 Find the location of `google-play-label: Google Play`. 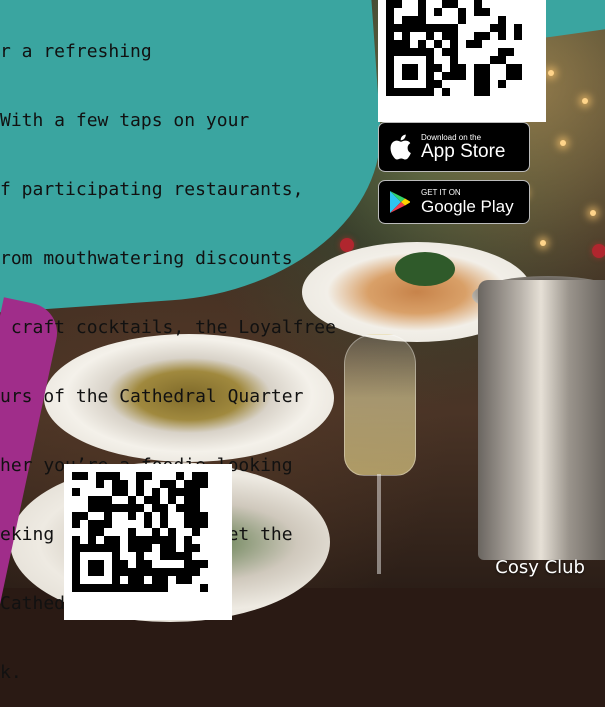

google-play-label: Google Play is located at coordinates (467, 206).